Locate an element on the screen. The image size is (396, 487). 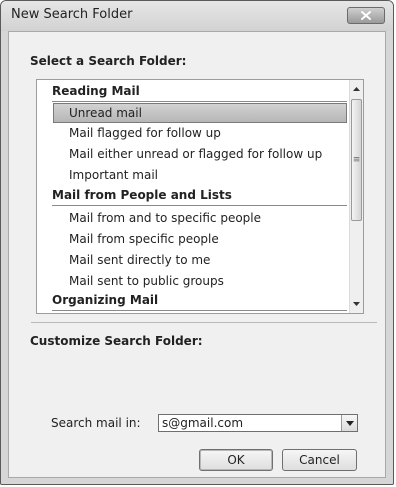
chevron-down-icon is located at coordinates (349, 423).